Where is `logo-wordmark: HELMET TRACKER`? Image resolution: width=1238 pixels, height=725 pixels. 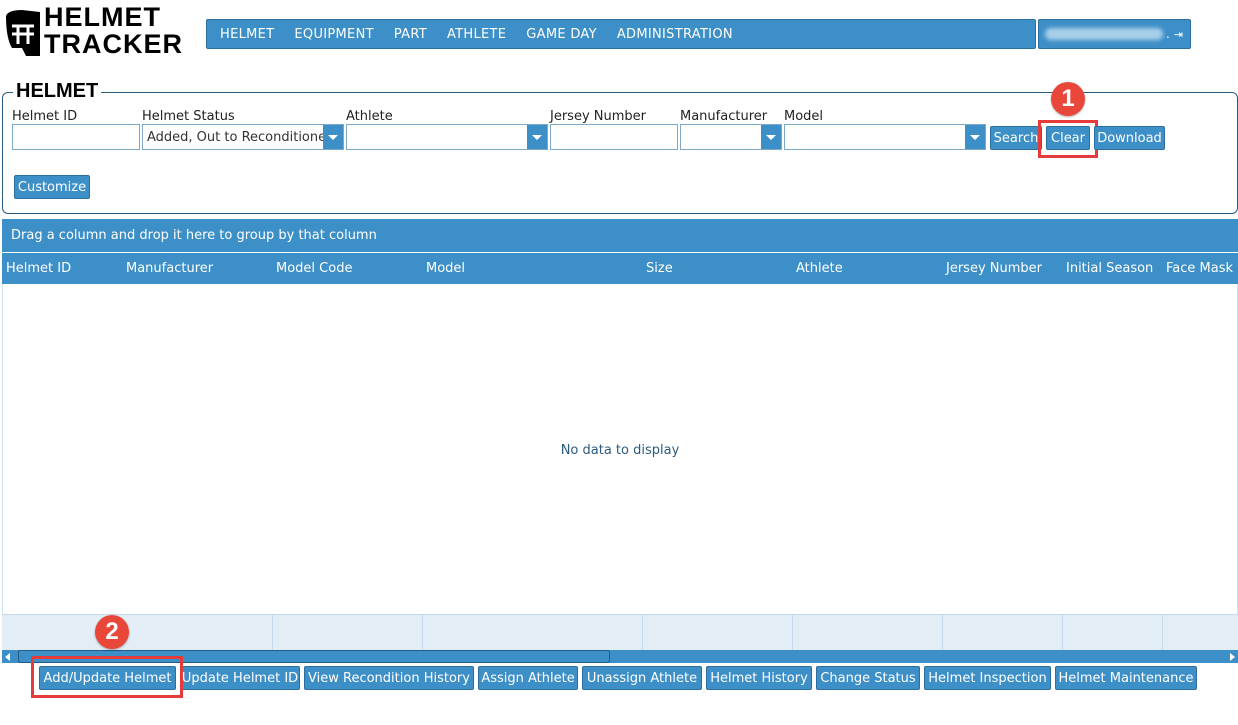 logo-wordmark: HELMET TRACKER is located at coordinates (113, 31).